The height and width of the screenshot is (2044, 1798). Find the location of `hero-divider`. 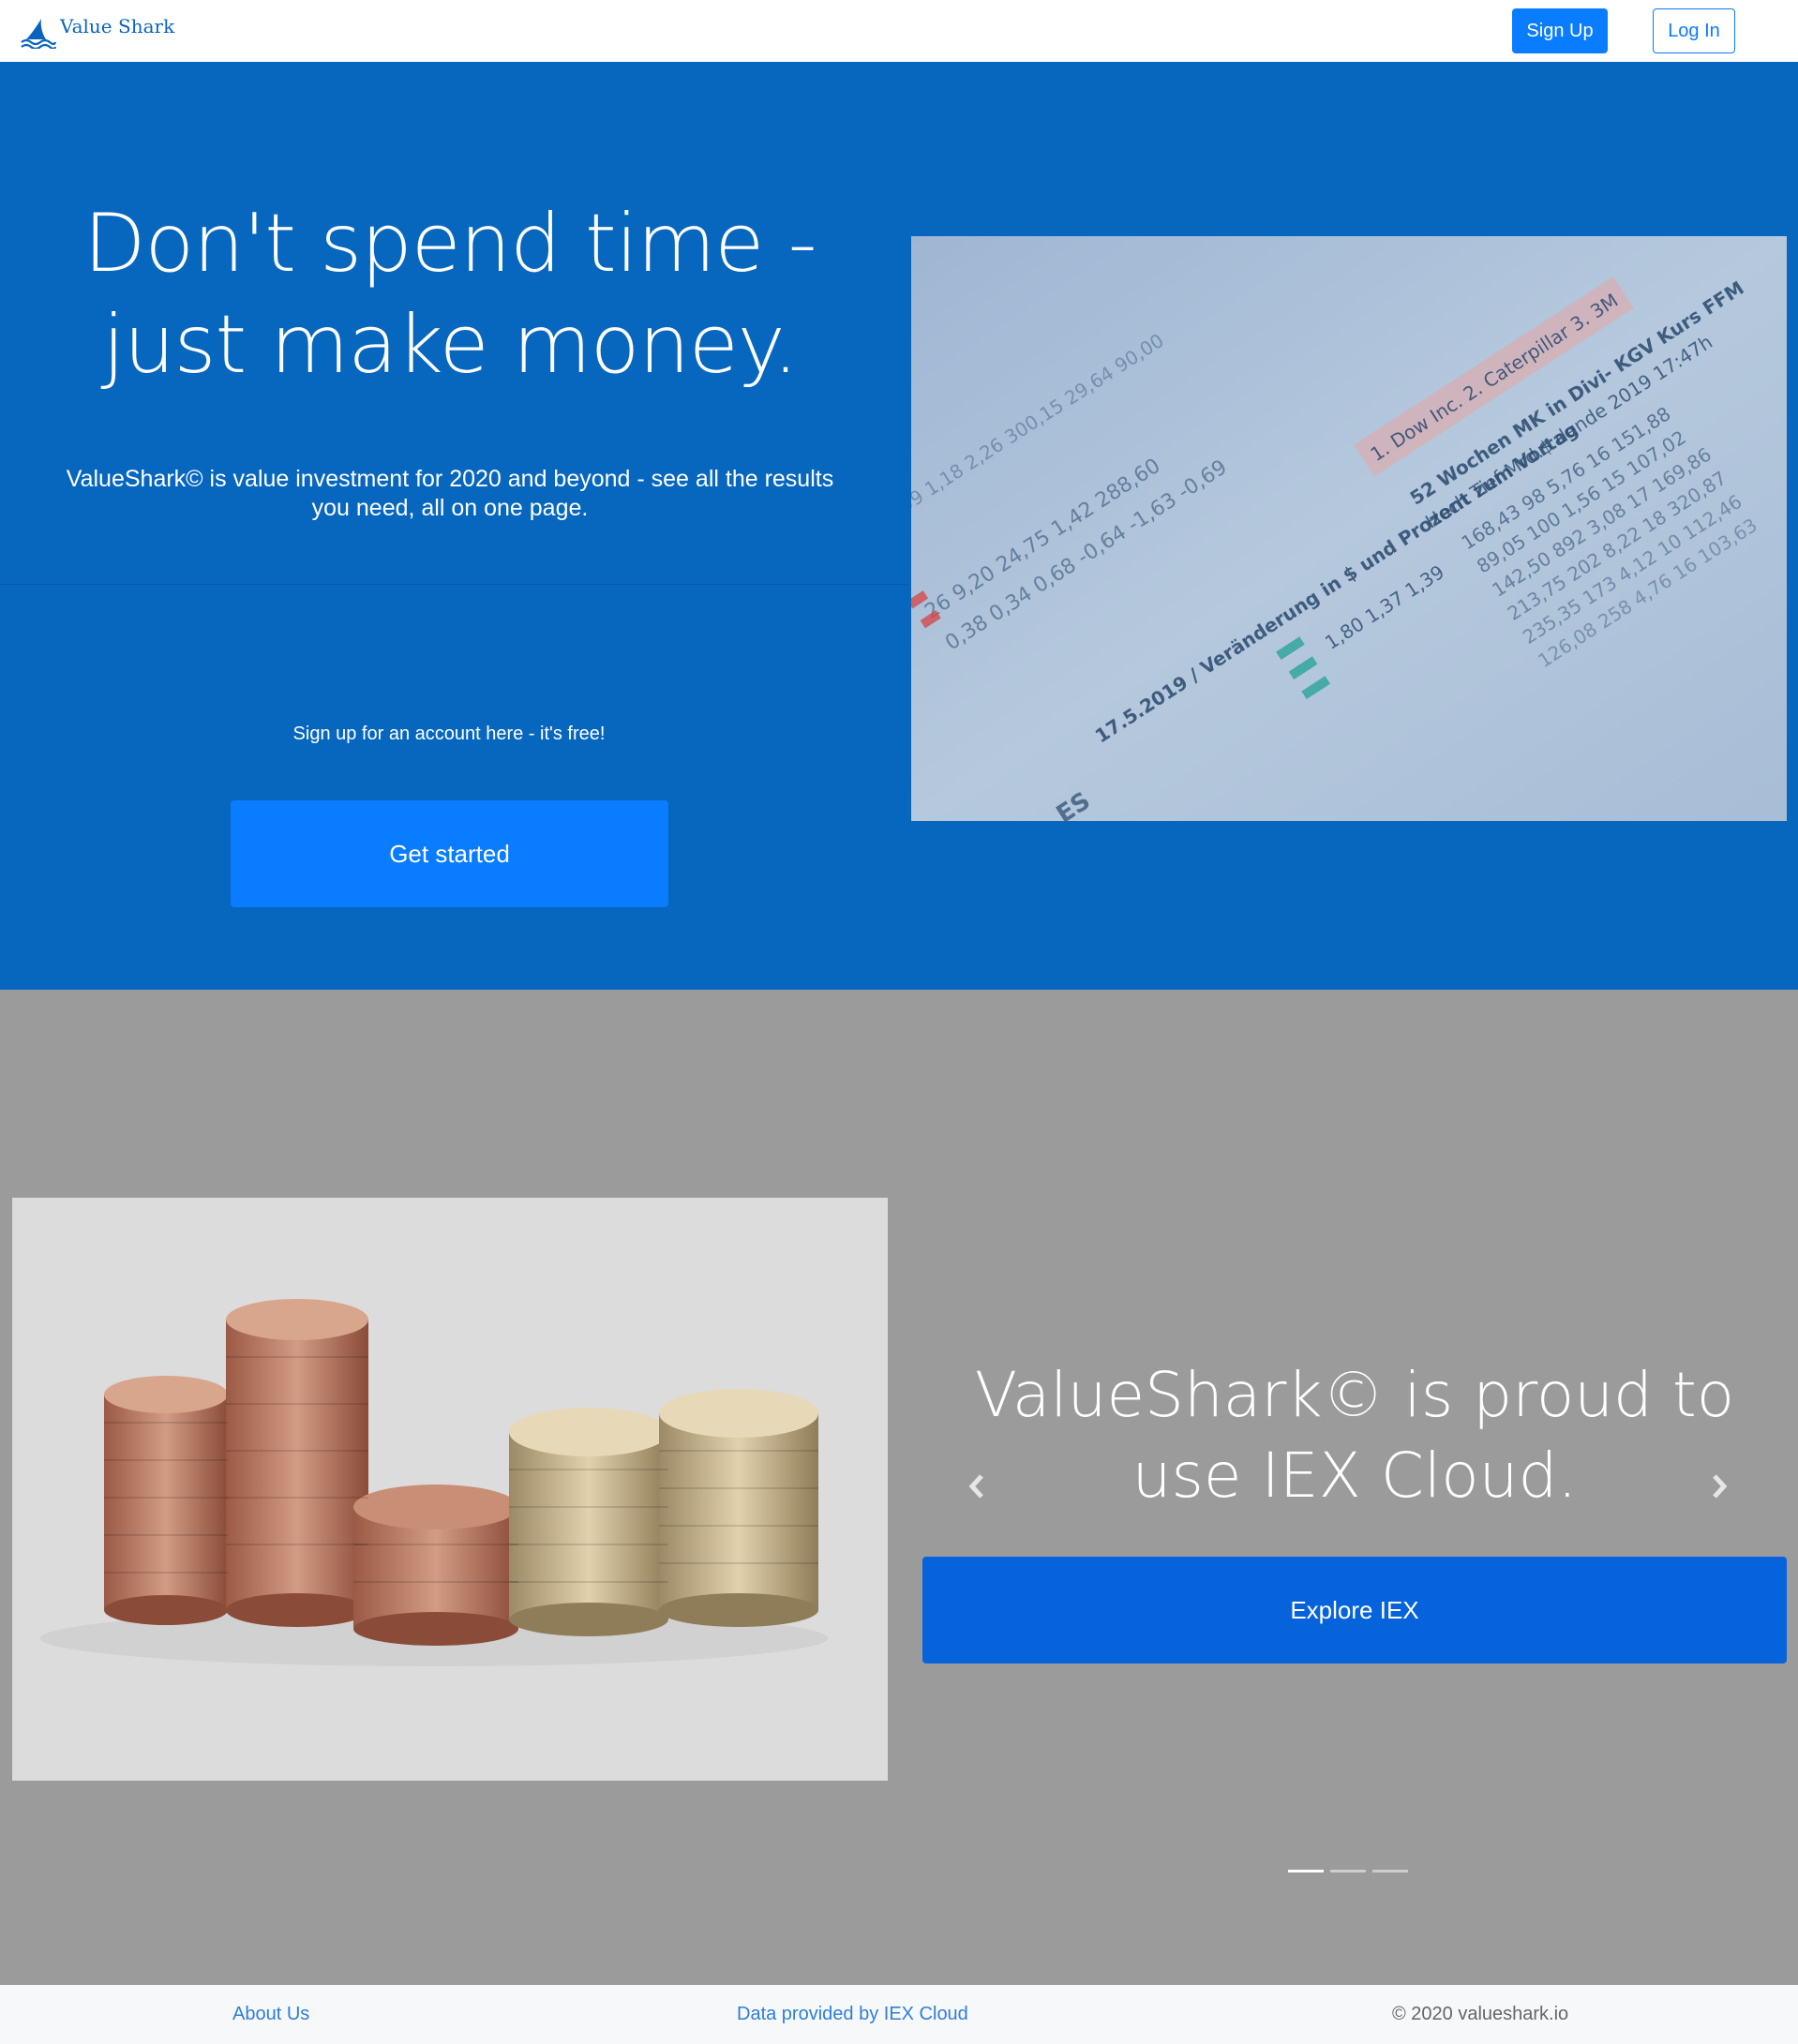

hero-divider is located at coordinates (453, 584).